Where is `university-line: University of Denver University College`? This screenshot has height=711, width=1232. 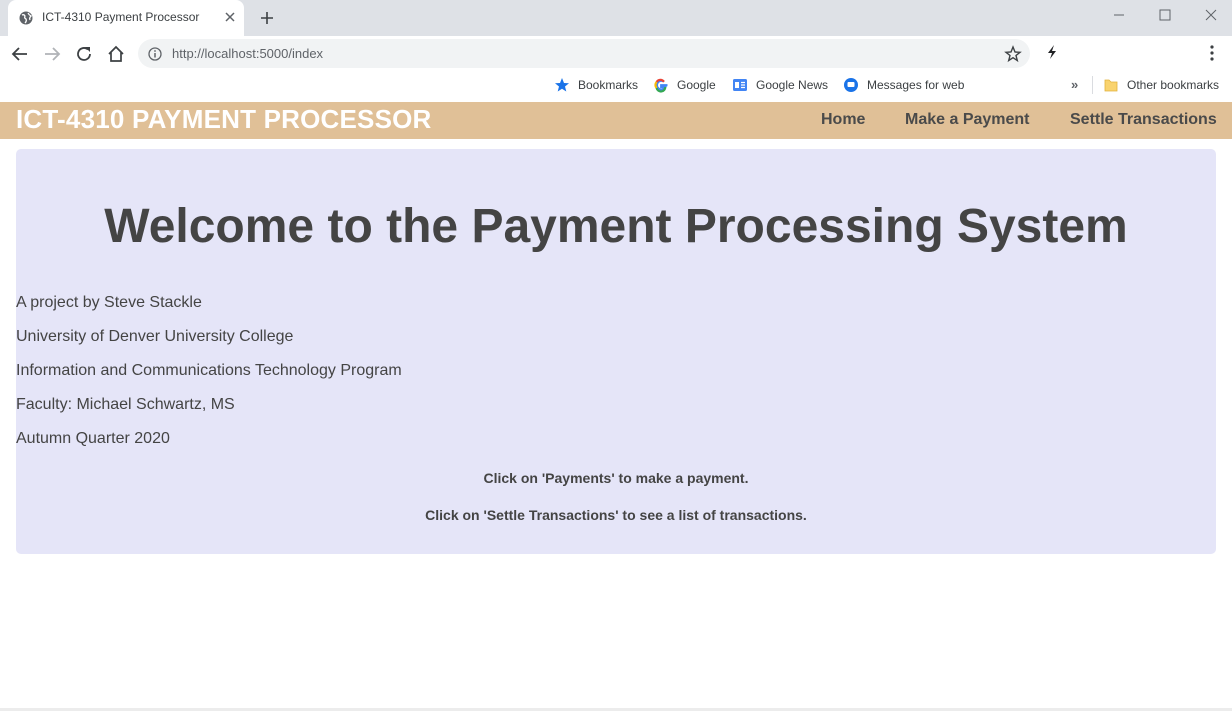
university-line: University of Denver University College is located at coordinates (155, 336).